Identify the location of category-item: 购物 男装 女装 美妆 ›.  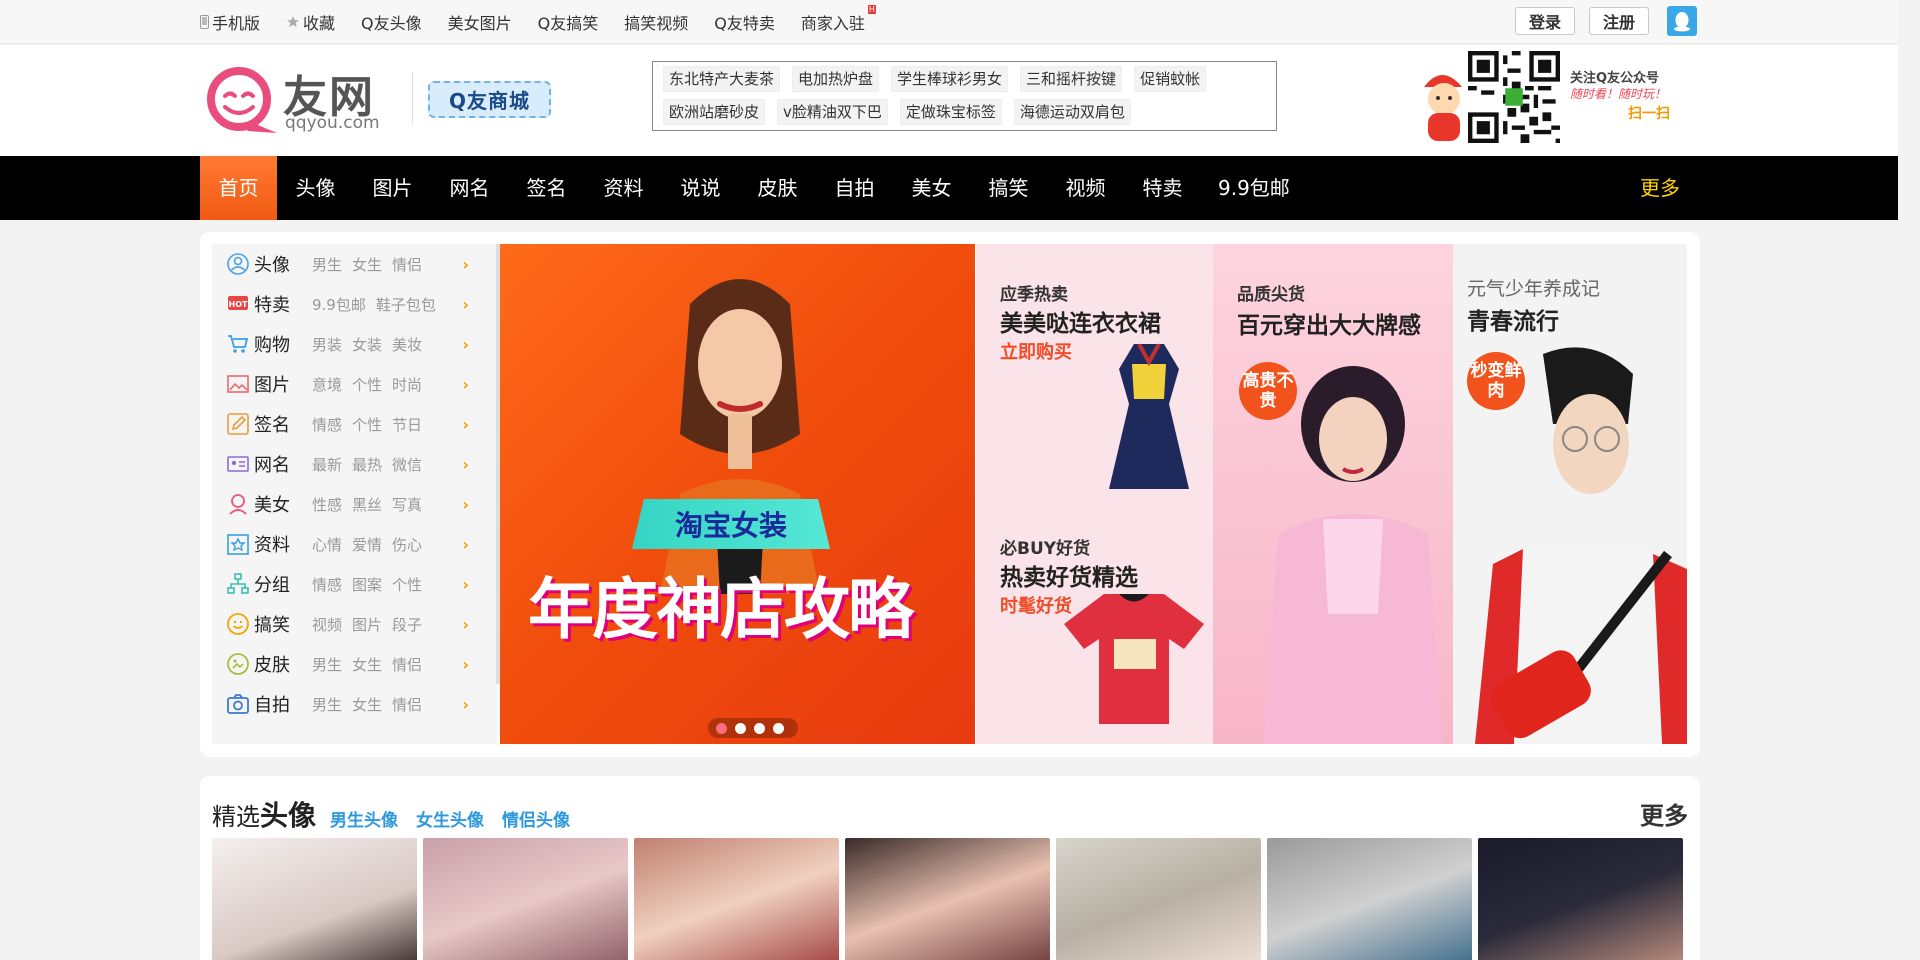
(354, 344).